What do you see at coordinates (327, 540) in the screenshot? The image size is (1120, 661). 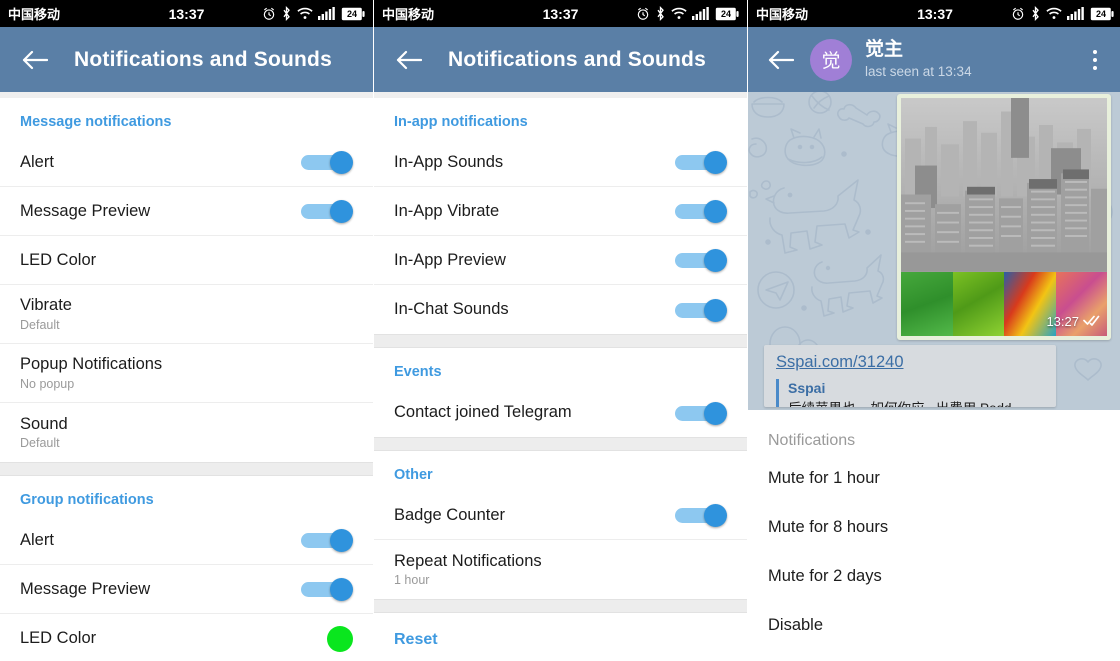 I see `toggle-group-alert` at bounding box center [327, 540].